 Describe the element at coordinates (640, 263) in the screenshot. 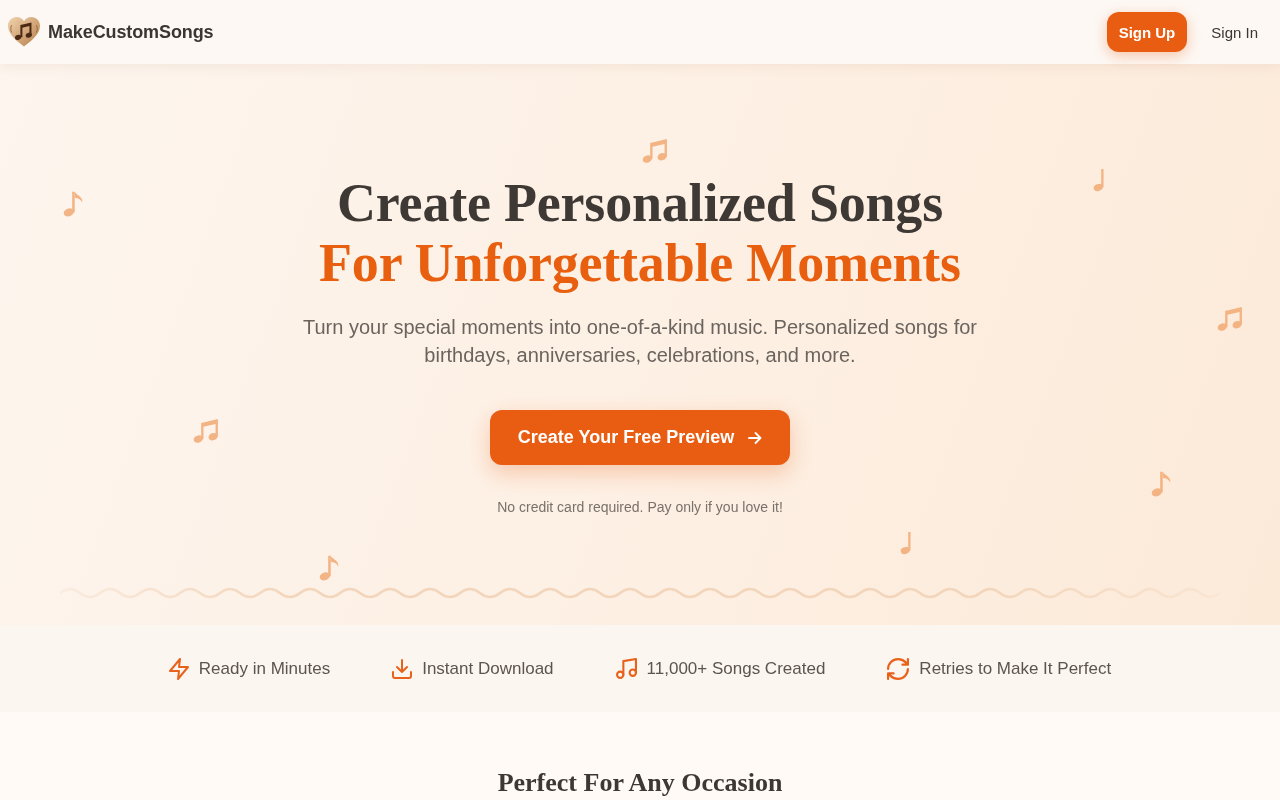

I see `hero-title: For Unforgettable Moments` at that location.